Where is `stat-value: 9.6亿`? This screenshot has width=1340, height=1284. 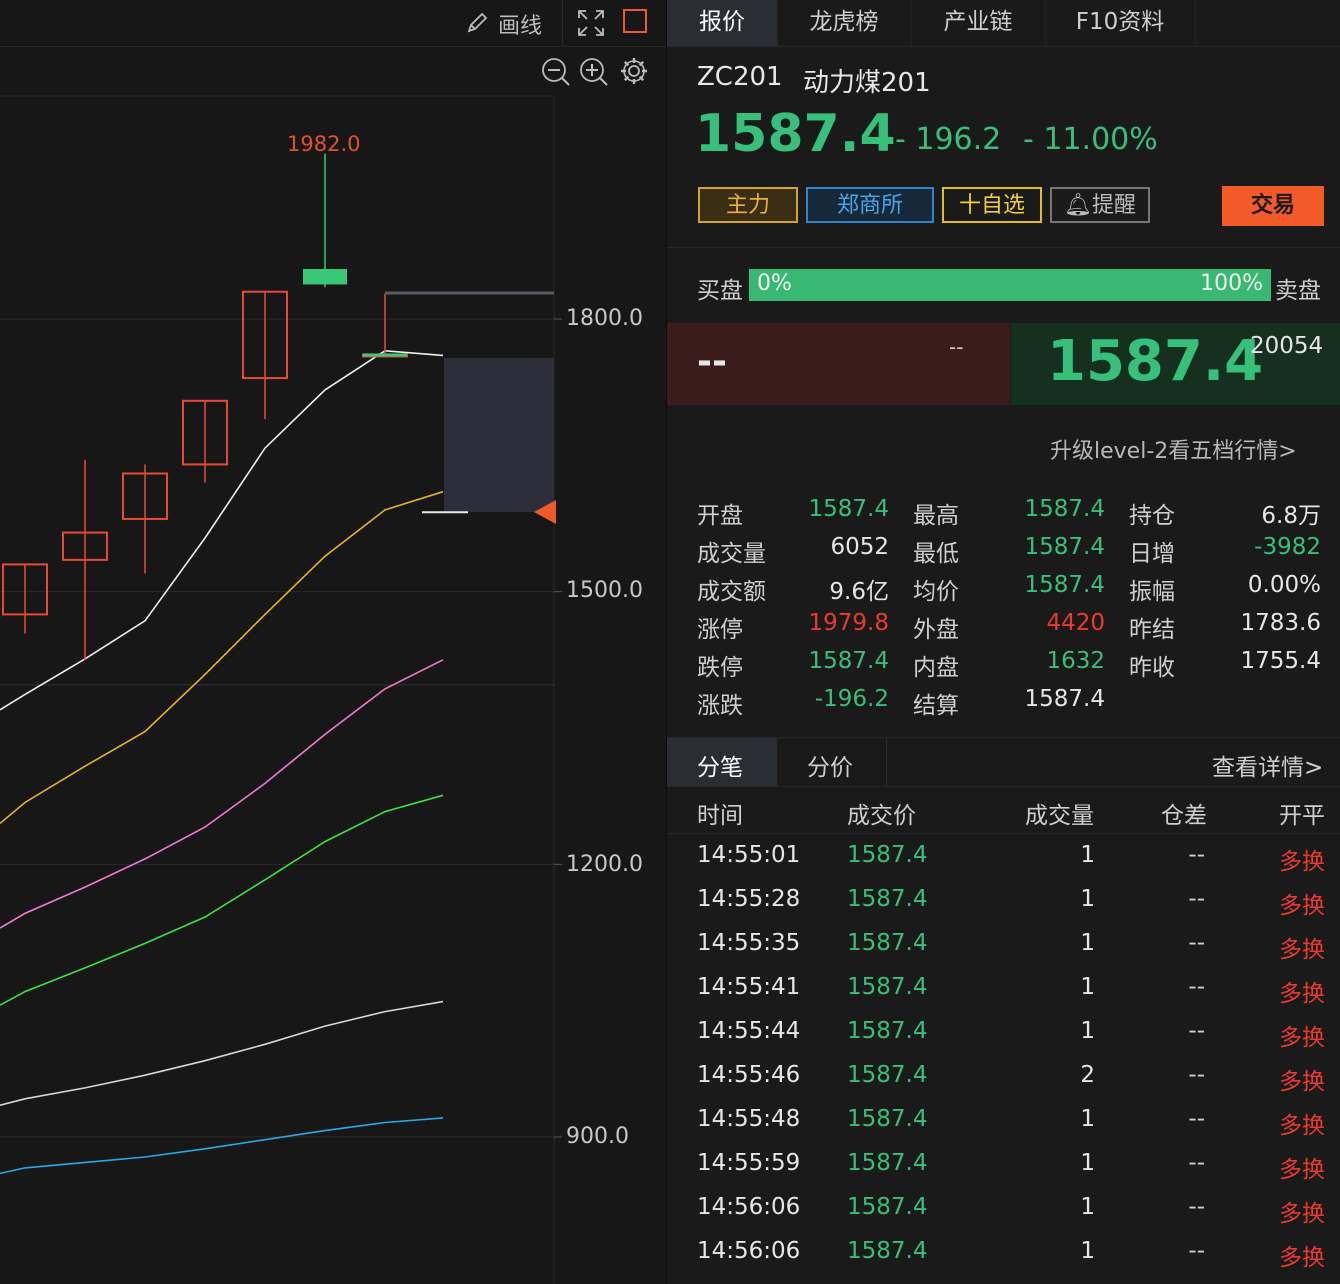 stat-value: 9.6亿 is located at coordinates (859, 592).